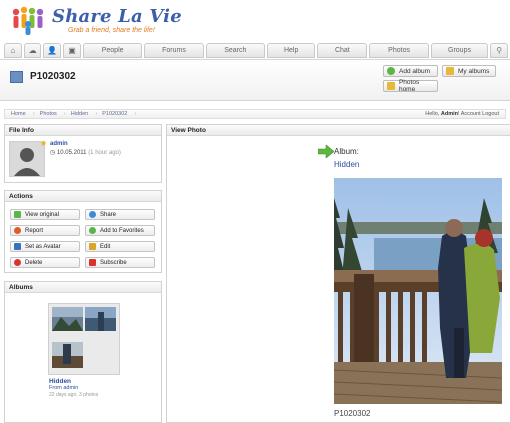  What do you see at coordinates (174, 50) in the screenshot?
I see `tab-forums: Forums` at bounding box center [174, 50].